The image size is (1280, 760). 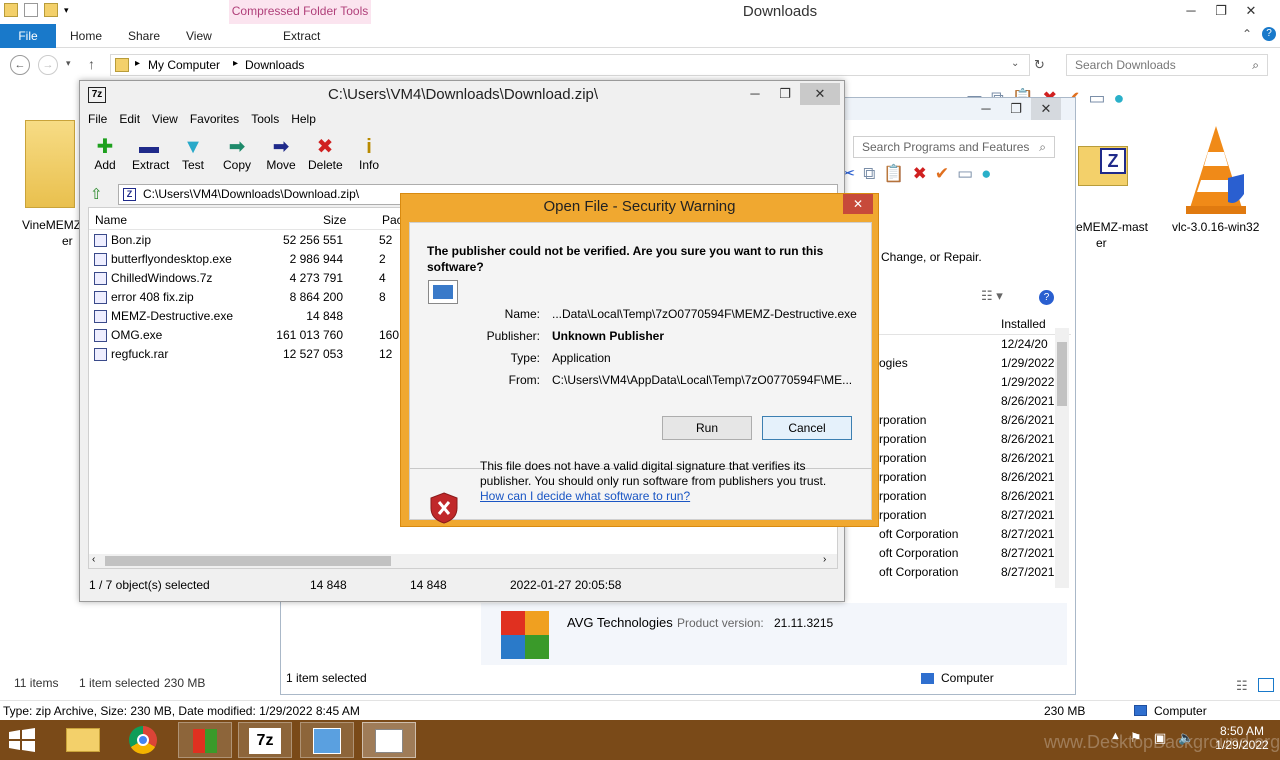 What do you see at coordinates (1160, 738) in the screenshot?
I see `network-icon: ▣` at bounding box center [1160, 738].